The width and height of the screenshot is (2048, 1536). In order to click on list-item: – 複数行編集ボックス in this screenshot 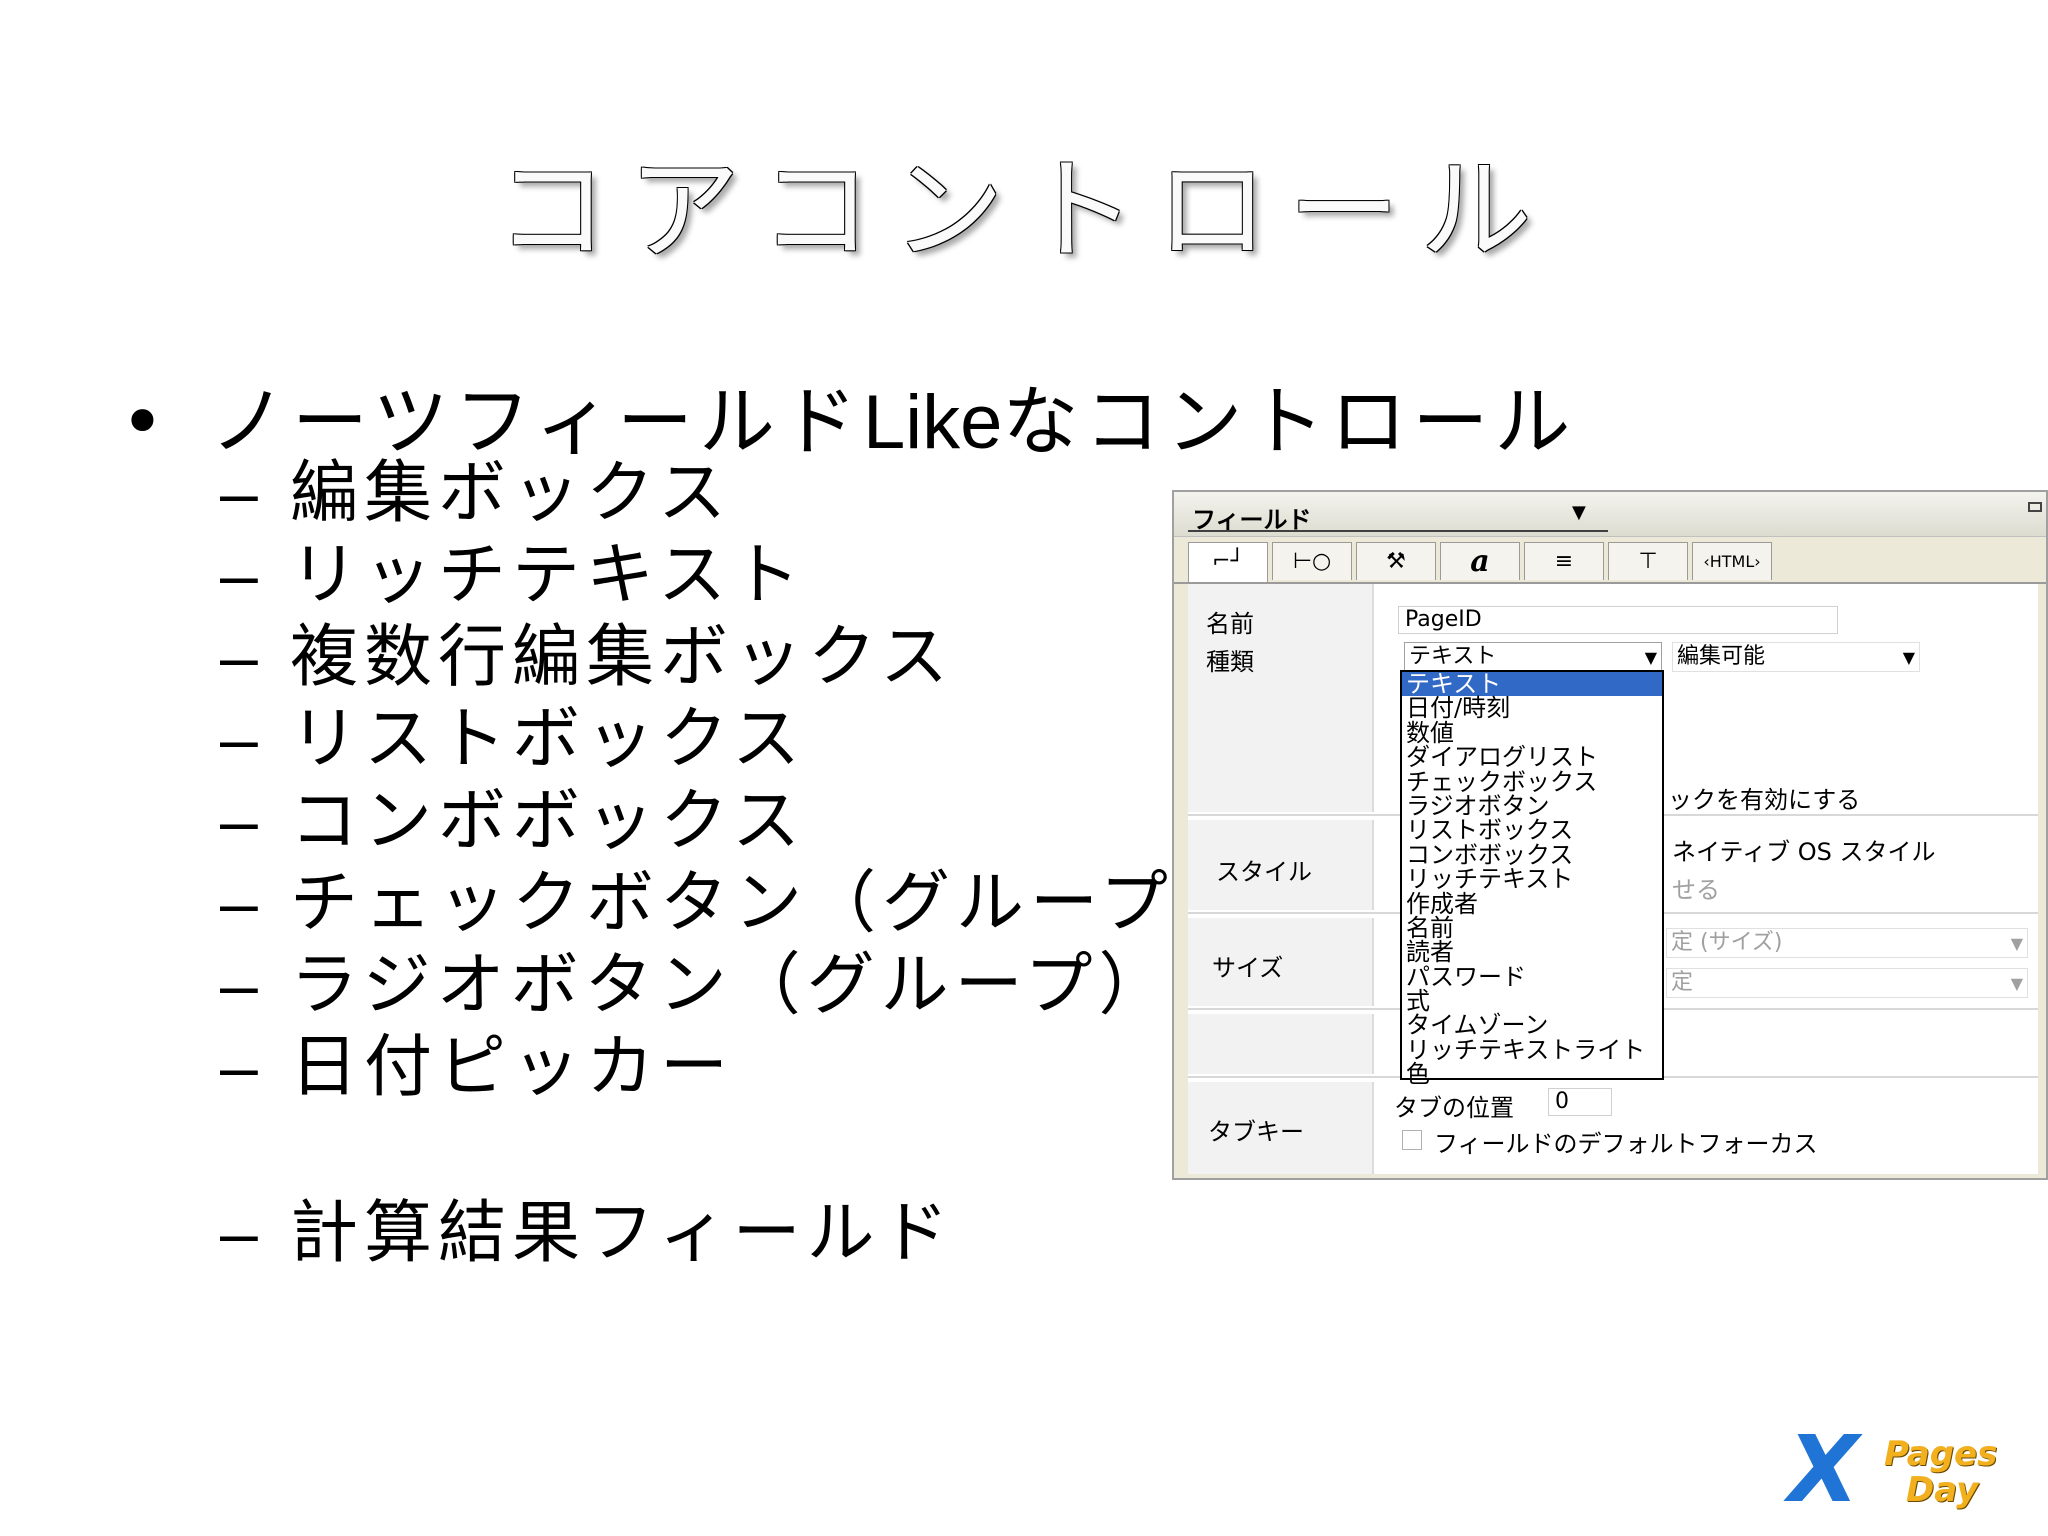, I will do `click(734, 657)`.